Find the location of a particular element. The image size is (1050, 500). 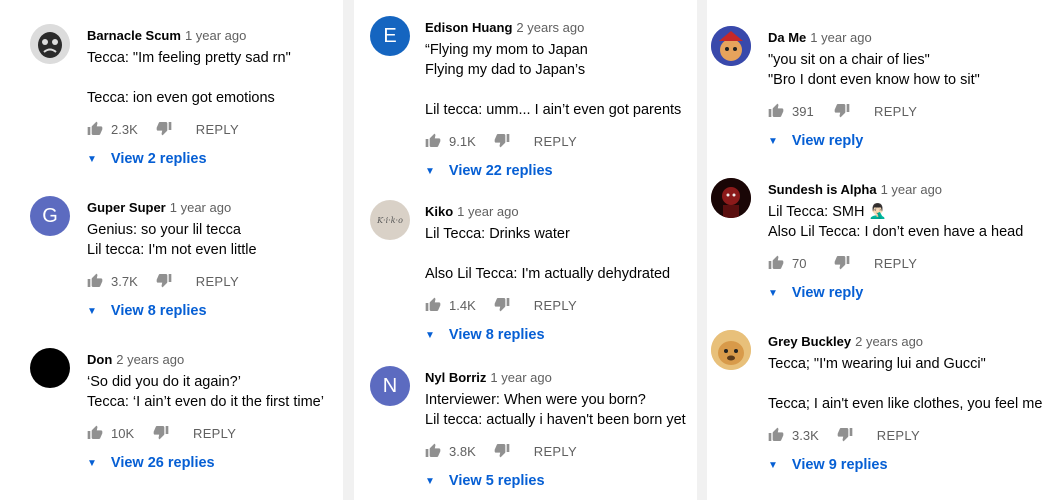

like-count: 2.3K is located at coordinates (124, 129).